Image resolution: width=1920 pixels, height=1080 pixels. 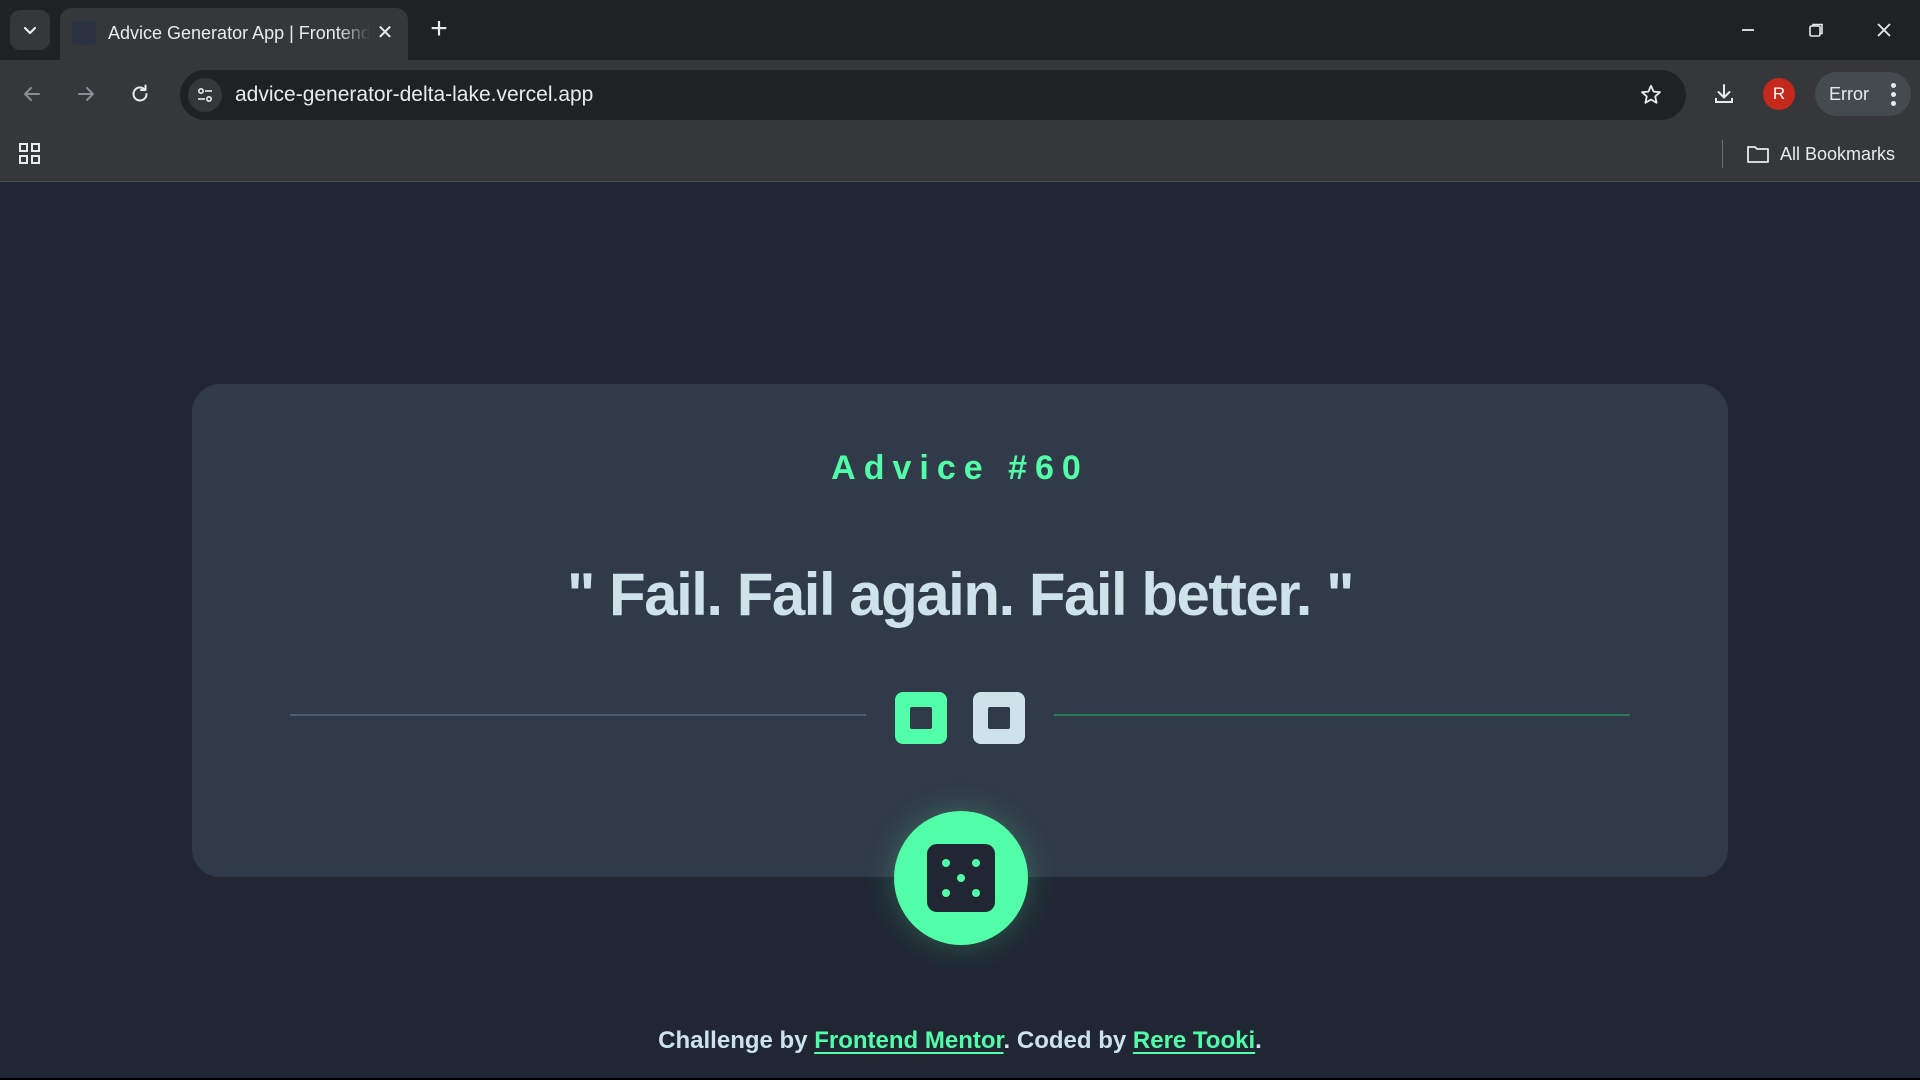 What do you see at coordinates (1722, 154) in the screenshot?
I see `bookmarks-divider` at bounding box center [1722, 154].